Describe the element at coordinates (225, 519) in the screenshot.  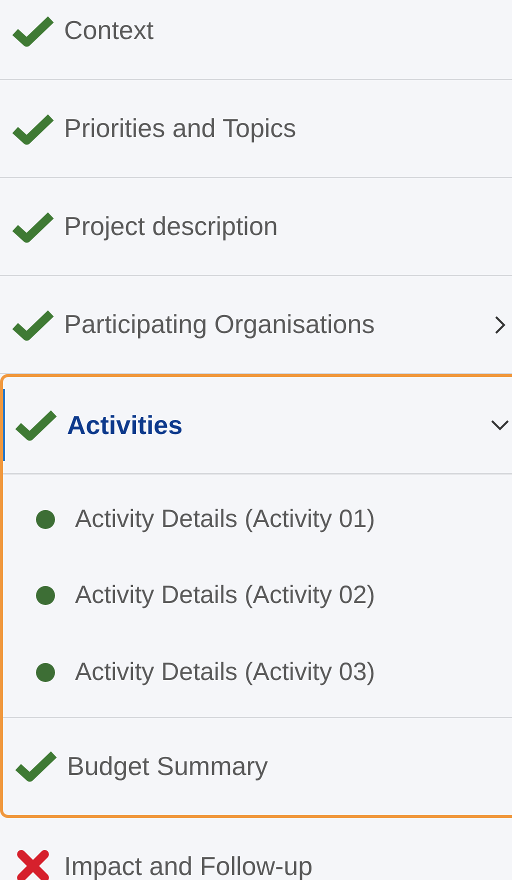
I see `sub-item-label: Activity Details (Activity 01)` at that location.